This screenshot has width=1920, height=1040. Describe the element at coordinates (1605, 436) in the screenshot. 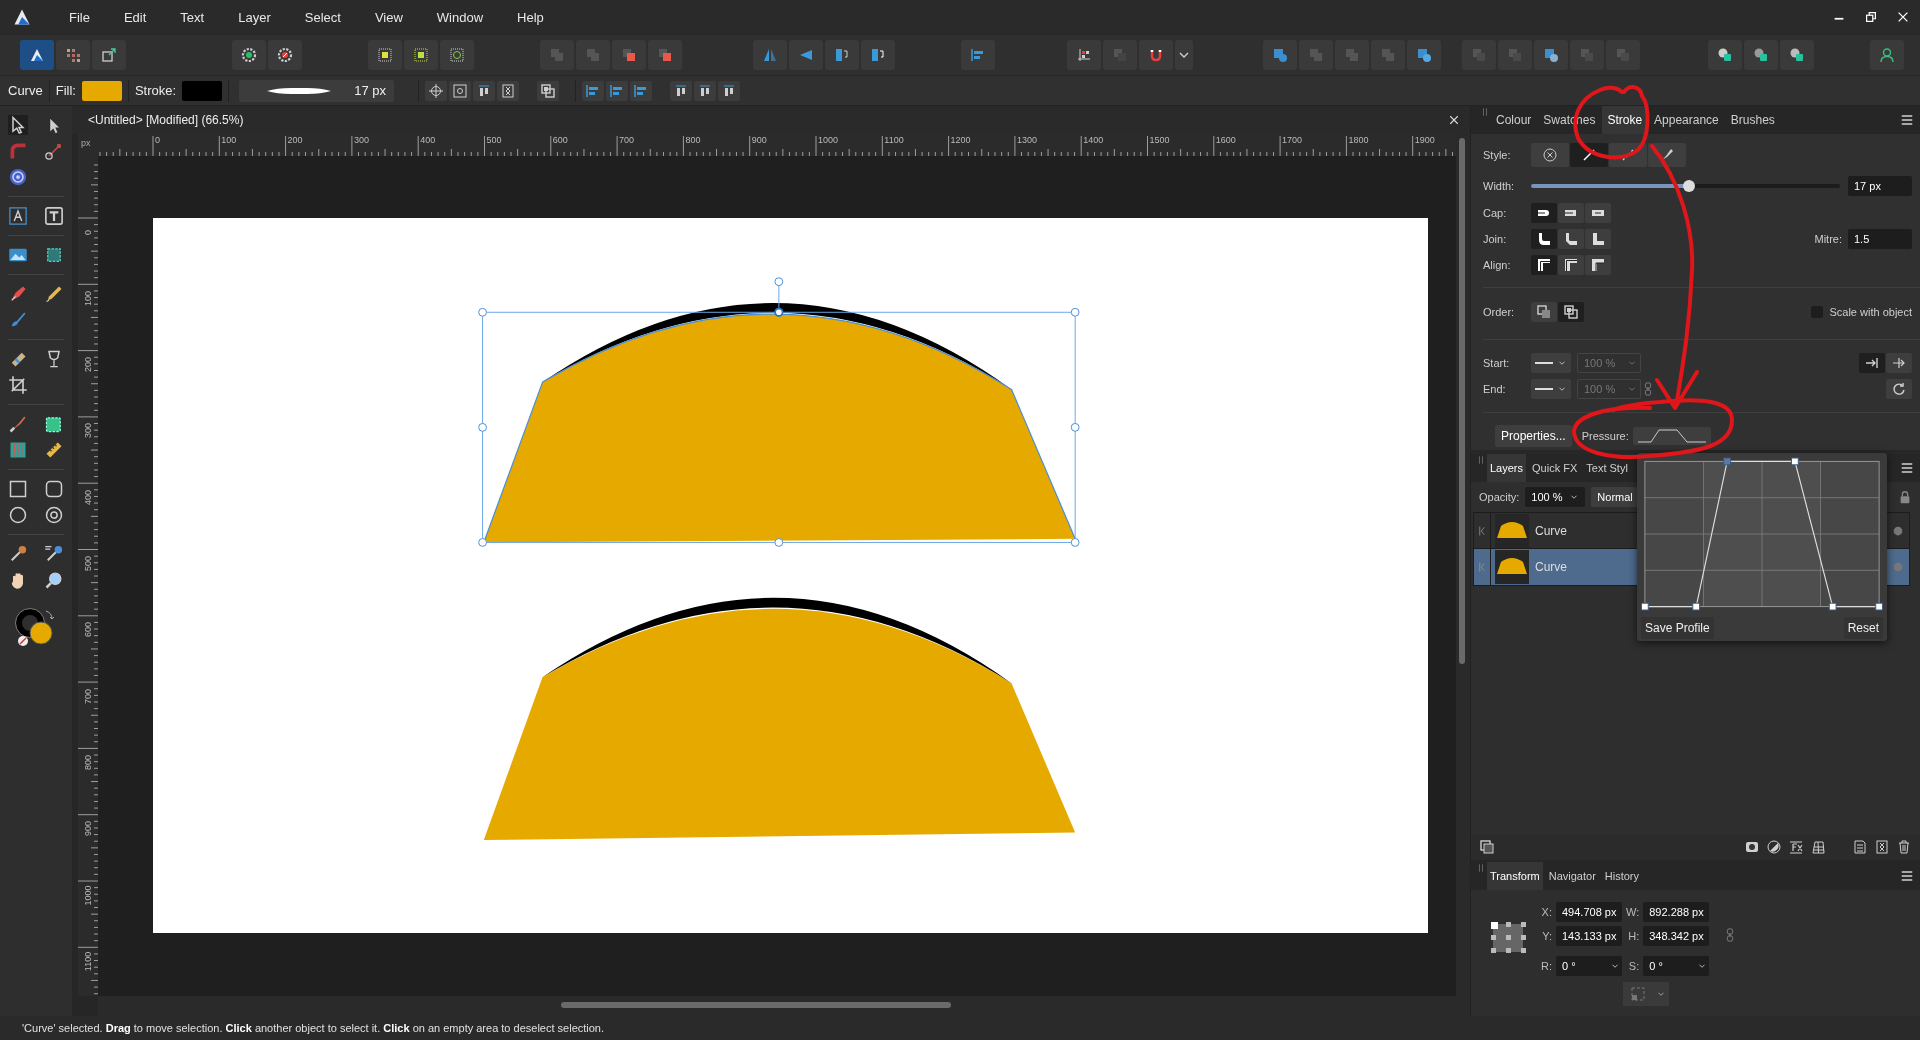

I see `pressure-label: Pressure:` at that location.